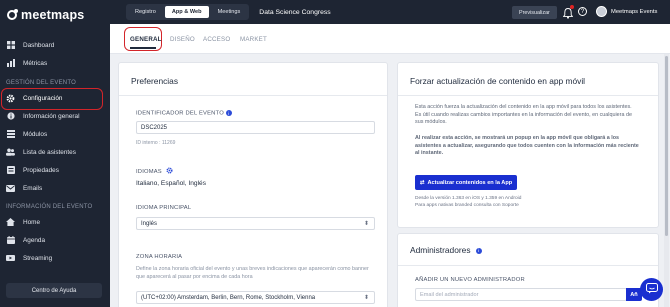 This screenshot has height=307, width=670. Describe the element at coordinates (10, 170) in the screenshot. I see `properties-icon` at that location.